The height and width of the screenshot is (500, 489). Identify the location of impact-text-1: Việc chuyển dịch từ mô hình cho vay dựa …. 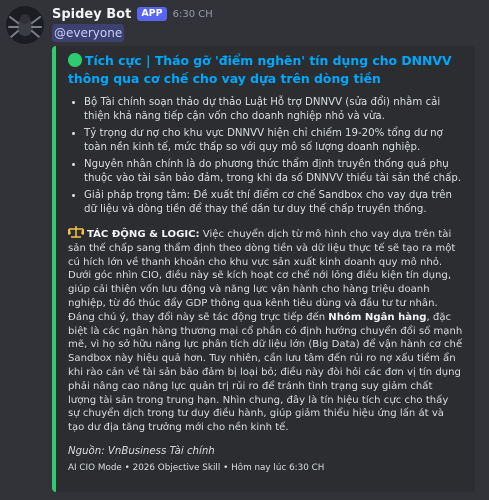
(262, 276).